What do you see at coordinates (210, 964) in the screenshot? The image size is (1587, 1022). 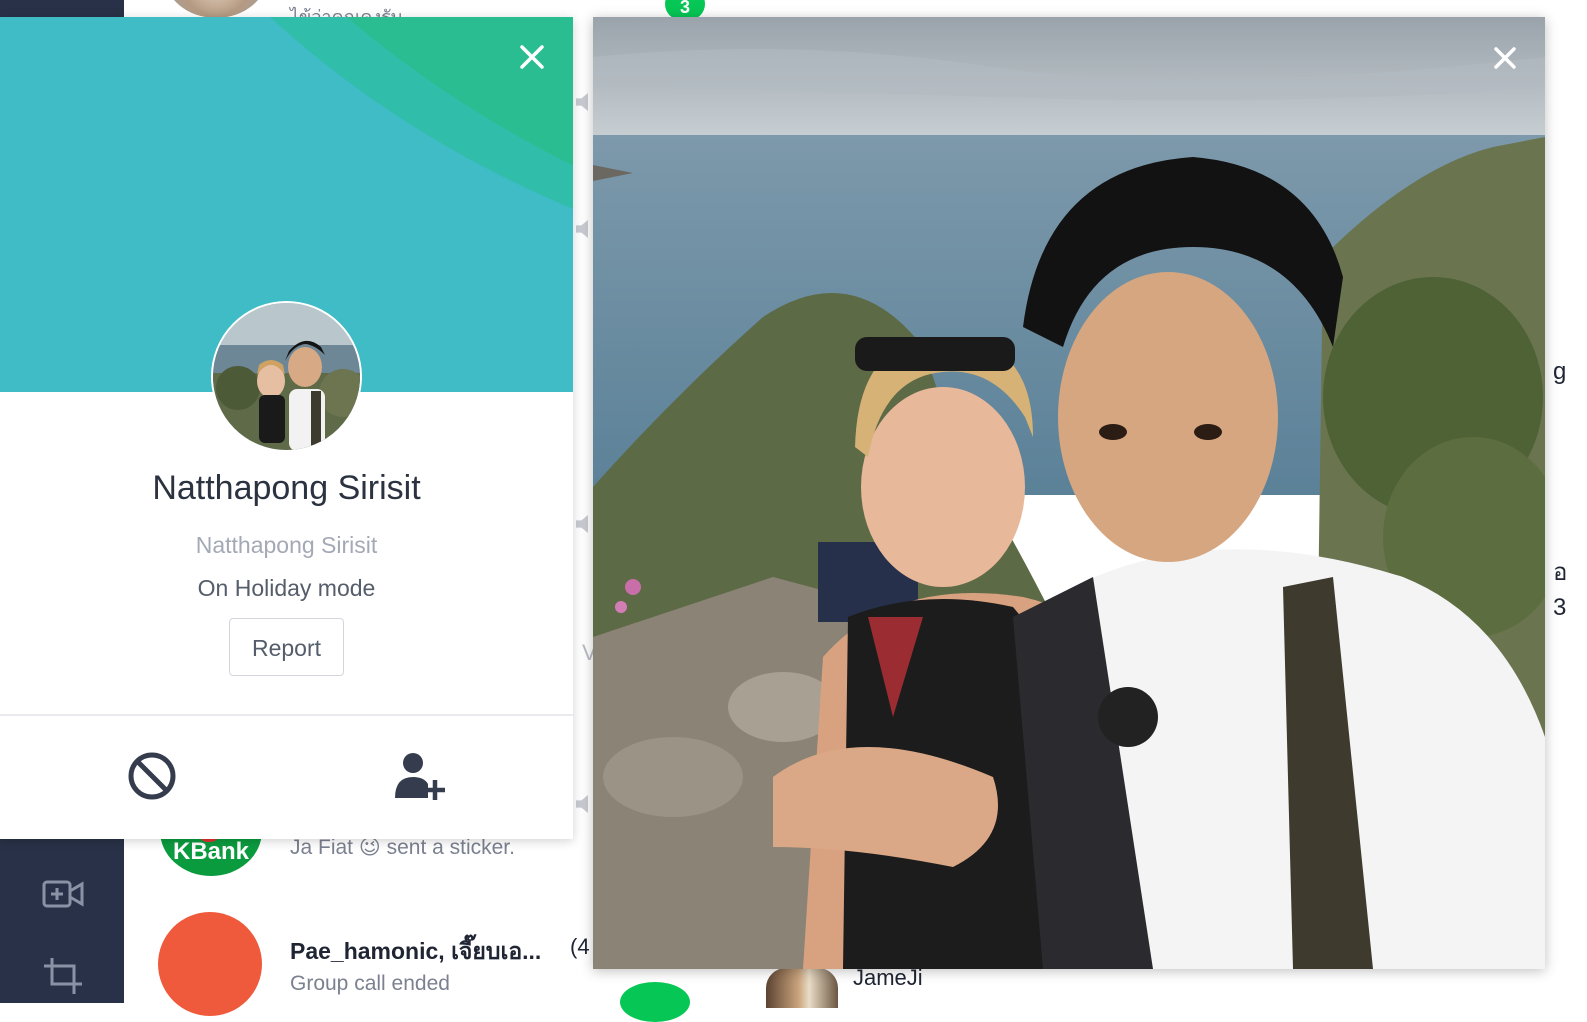 I see `group-avatar` at bounding box center [210, 964].